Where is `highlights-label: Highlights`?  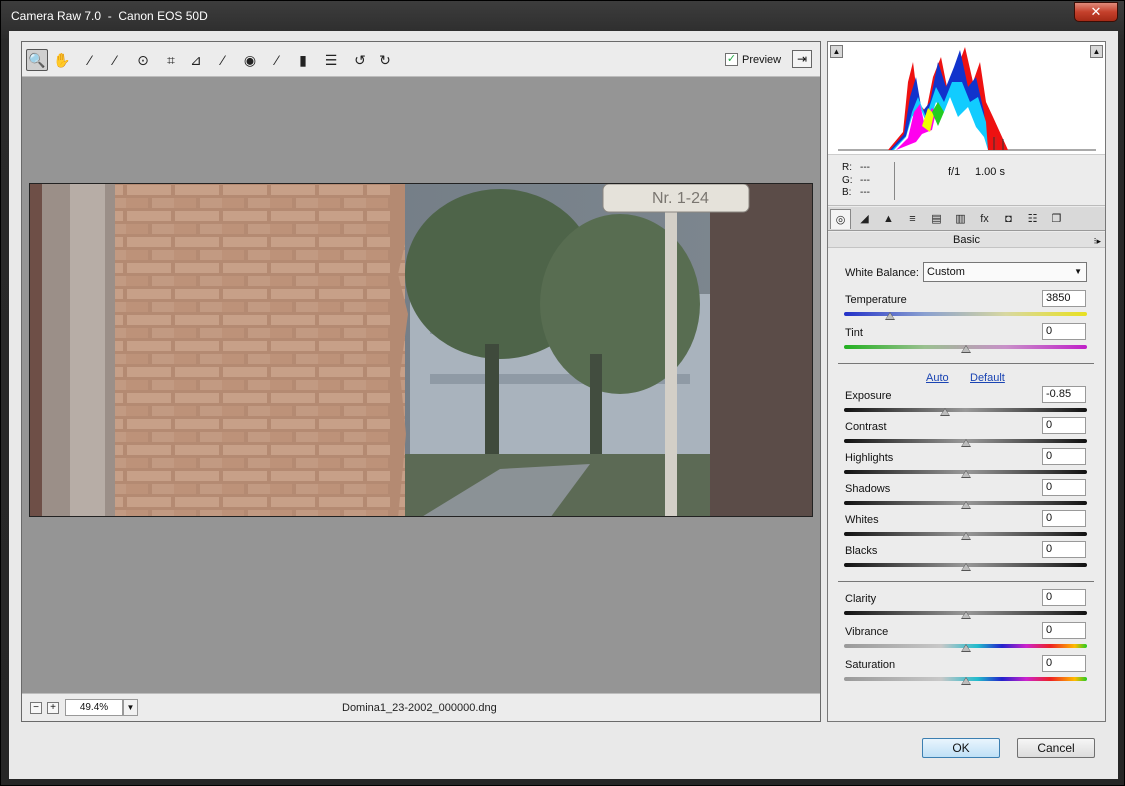 highlights-label: Highlights is located at coordinates (869, 458).